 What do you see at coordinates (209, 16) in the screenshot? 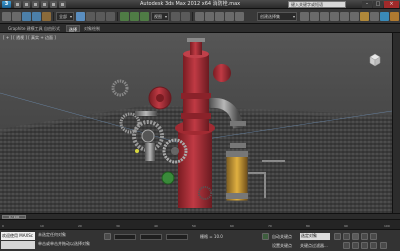
I see `angle-snap-icon` at bounding box center [209, 16].